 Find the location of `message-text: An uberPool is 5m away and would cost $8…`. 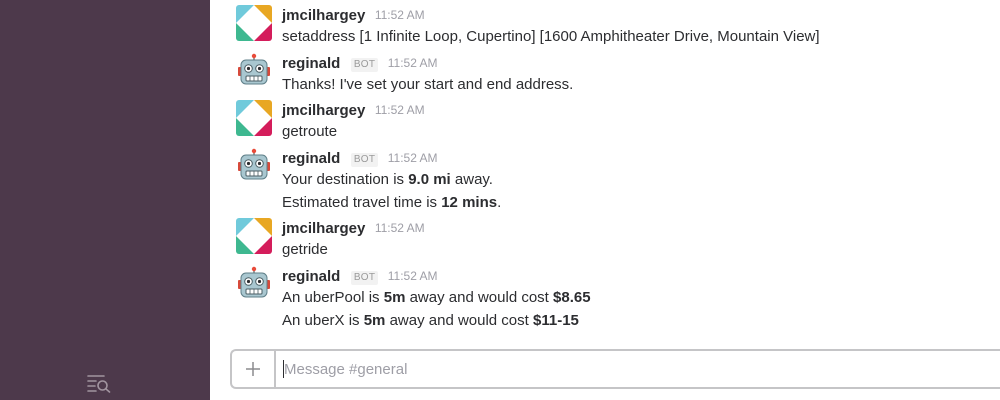

message-text: An uberPool is 5m away and would cost $8… is located at coordinates (636, 297).